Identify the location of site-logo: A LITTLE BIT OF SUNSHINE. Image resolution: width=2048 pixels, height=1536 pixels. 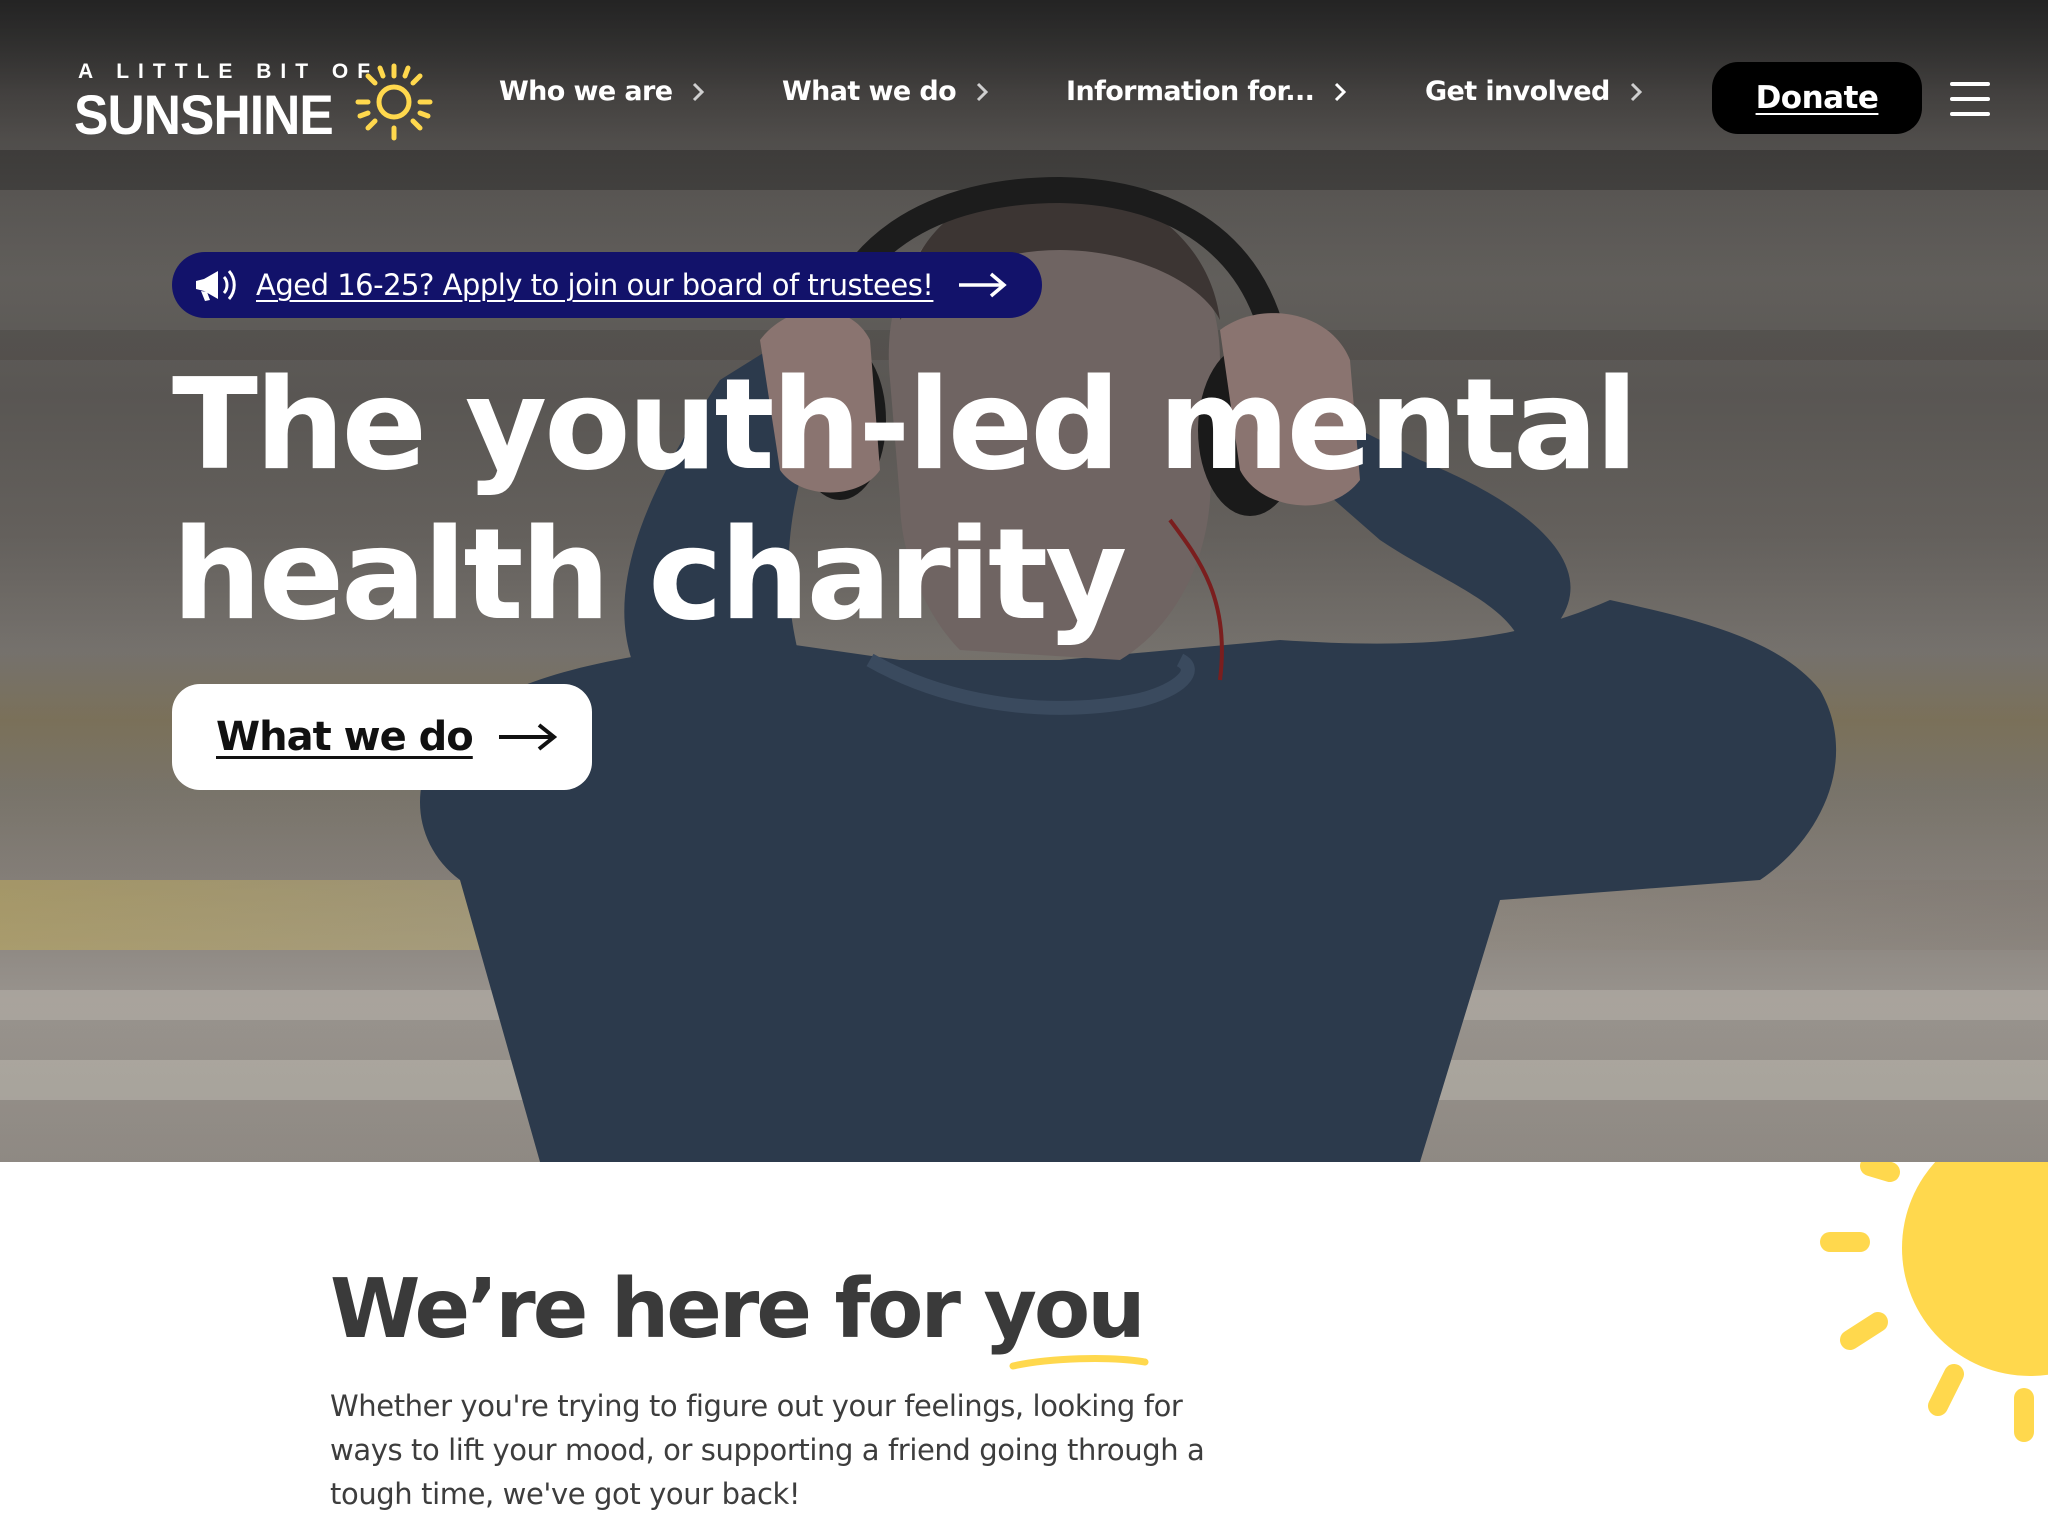
(254, 103).